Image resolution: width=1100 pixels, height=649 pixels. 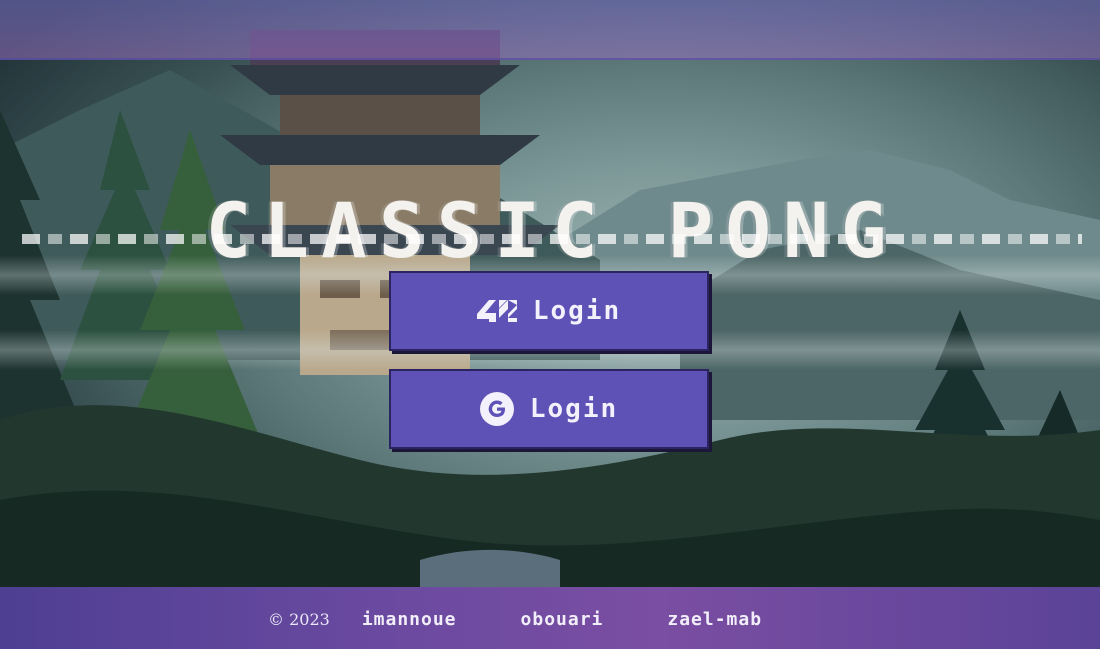 I want to click on copyright-text: © 2023, so click(x=299, y=619).